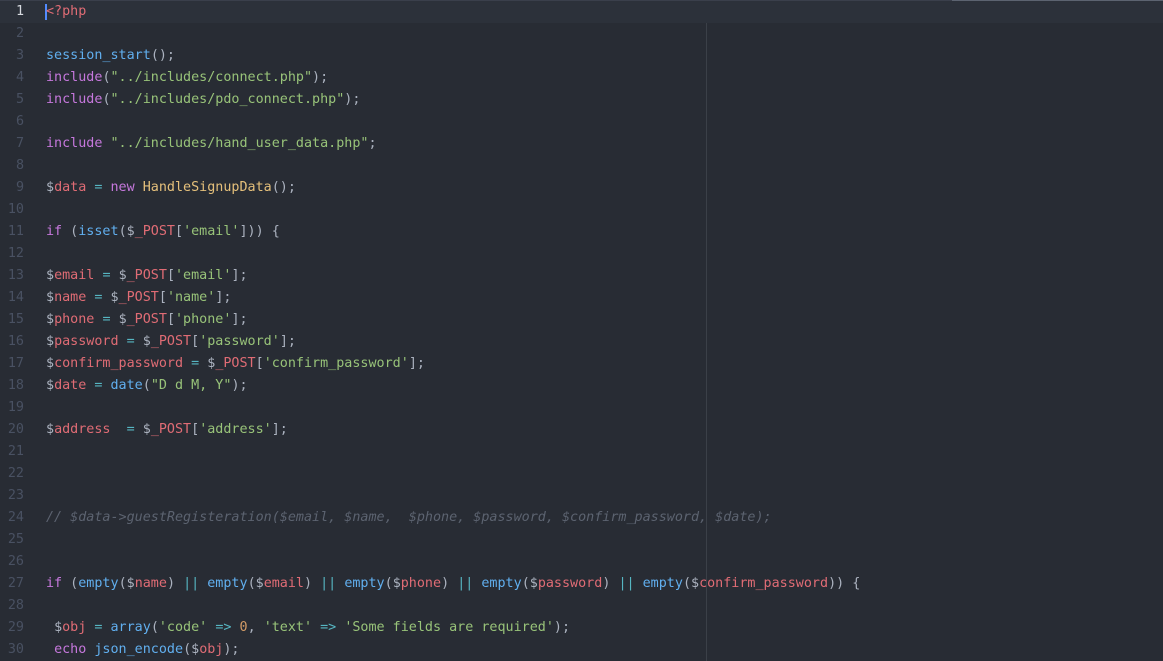 Image resolution: width=1163 pixels, height=661 pixels. Describe the element at coordinates (239, 143) in the screenshot. I see `token-string: "../includes/hand_user_data.php"` at that location.